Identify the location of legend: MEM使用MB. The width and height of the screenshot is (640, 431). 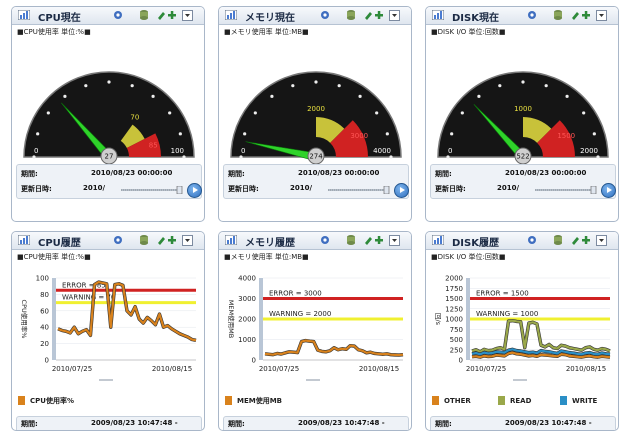
(315, 403).